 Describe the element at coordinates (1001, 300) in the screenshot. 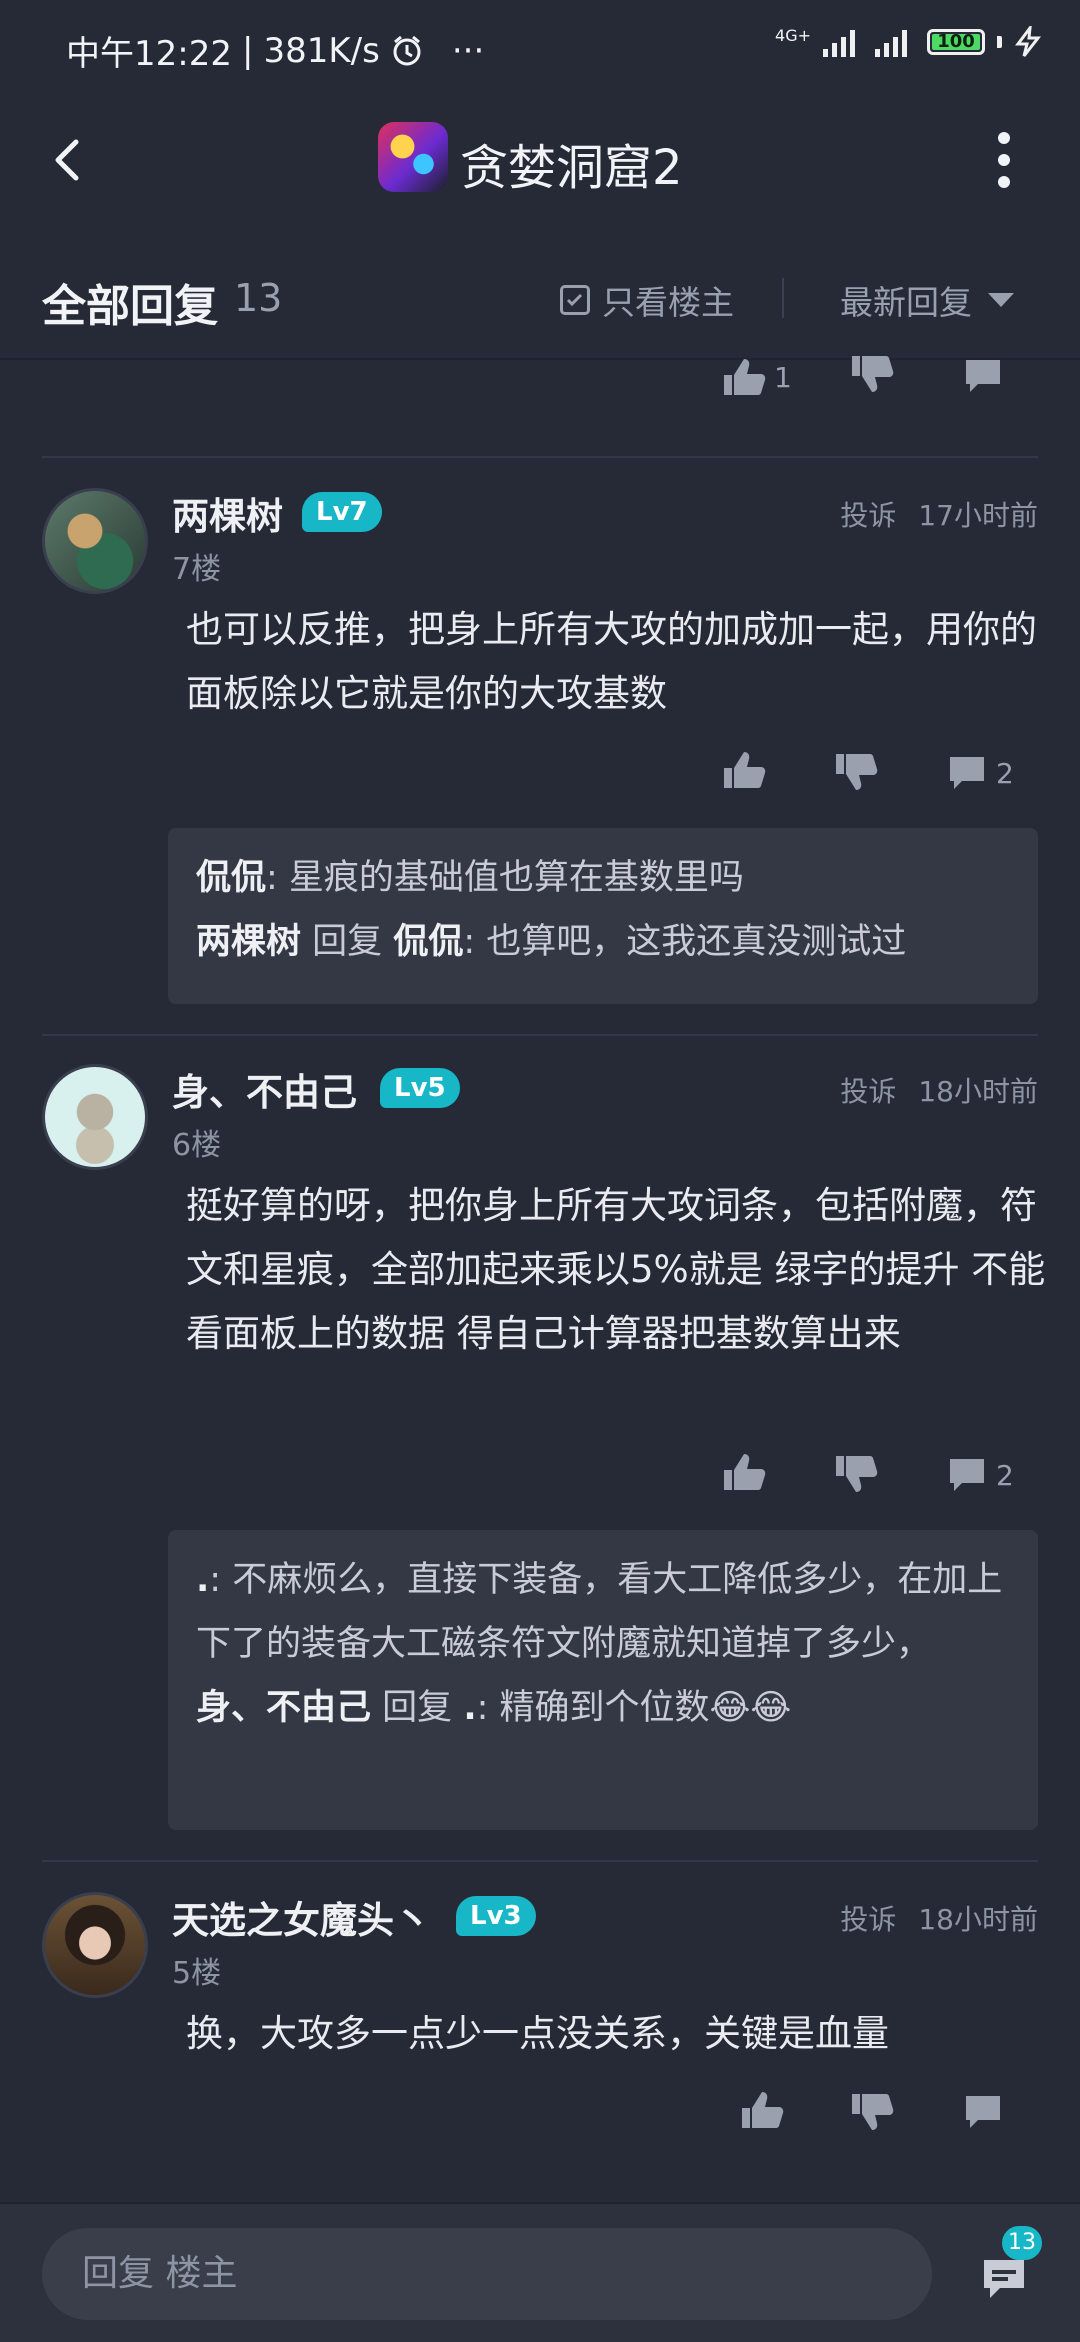

I see `chevron-down-icon` at that location.